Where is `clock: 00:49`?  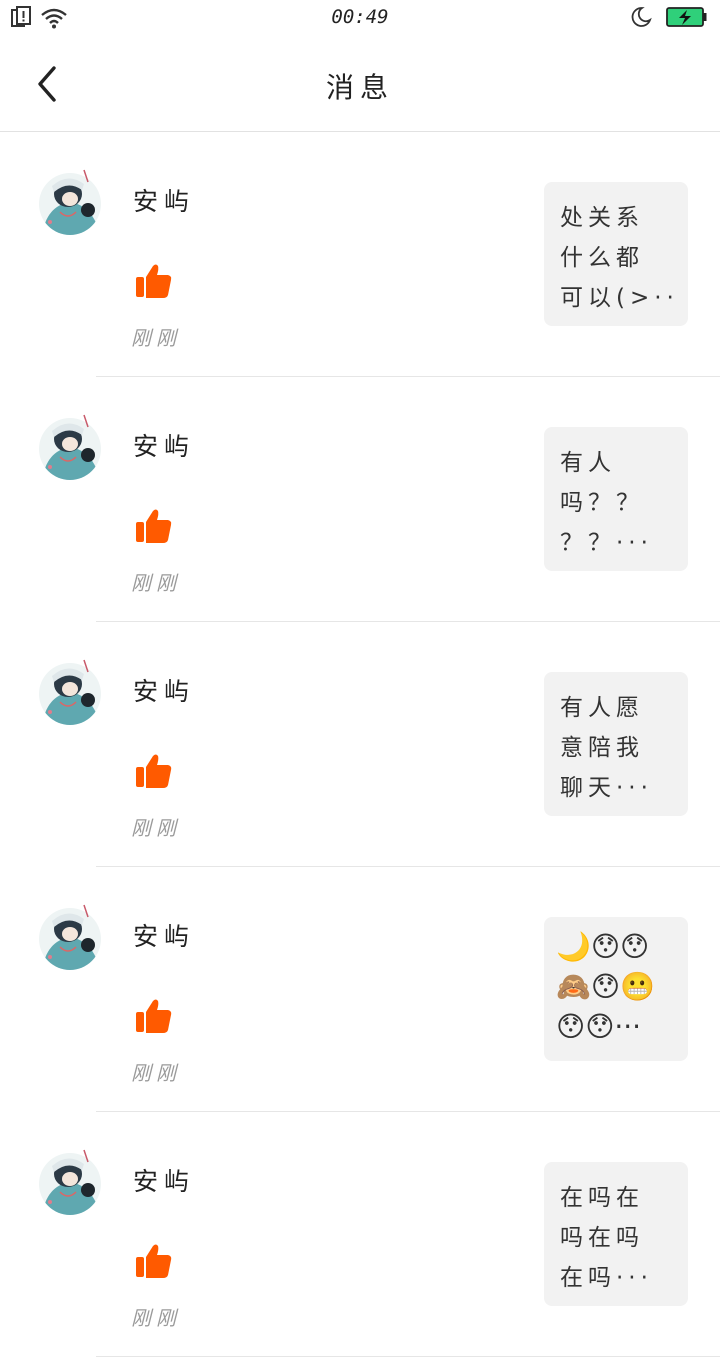 clock: 00:49 is located at coordinates (360, 17).